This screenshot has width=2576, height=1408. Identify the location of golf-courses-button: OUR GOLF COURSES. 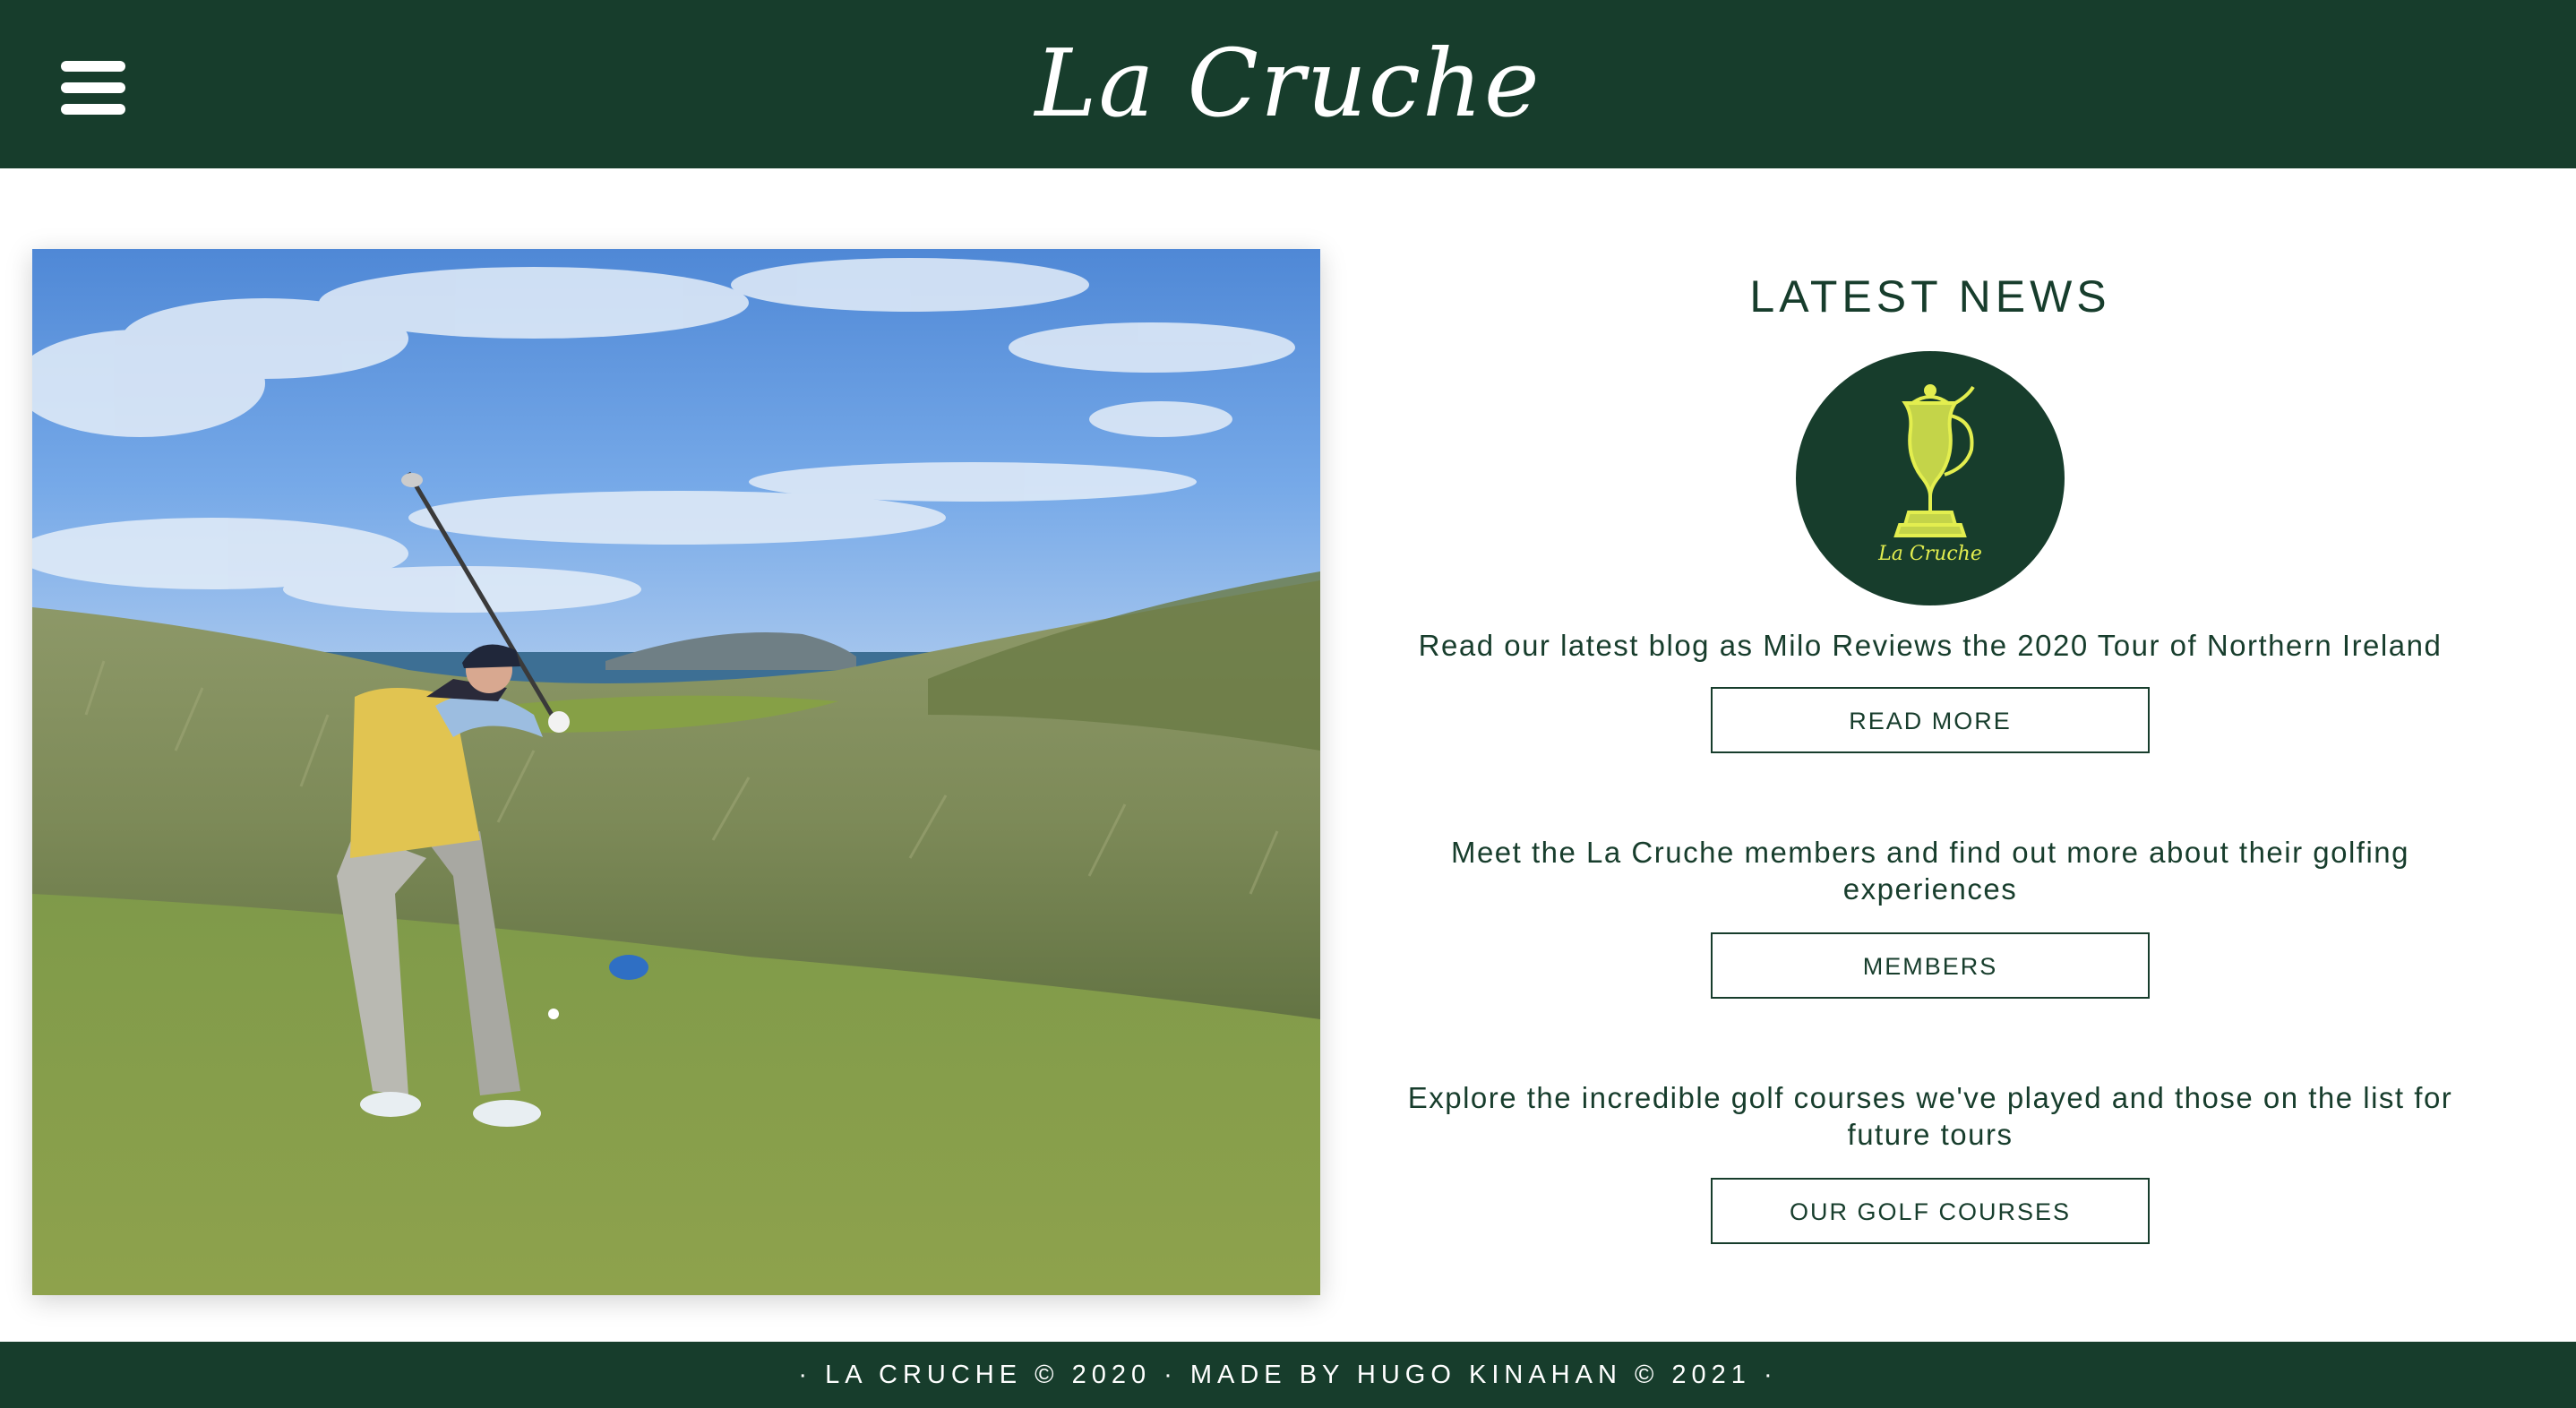
(1930, 1211).